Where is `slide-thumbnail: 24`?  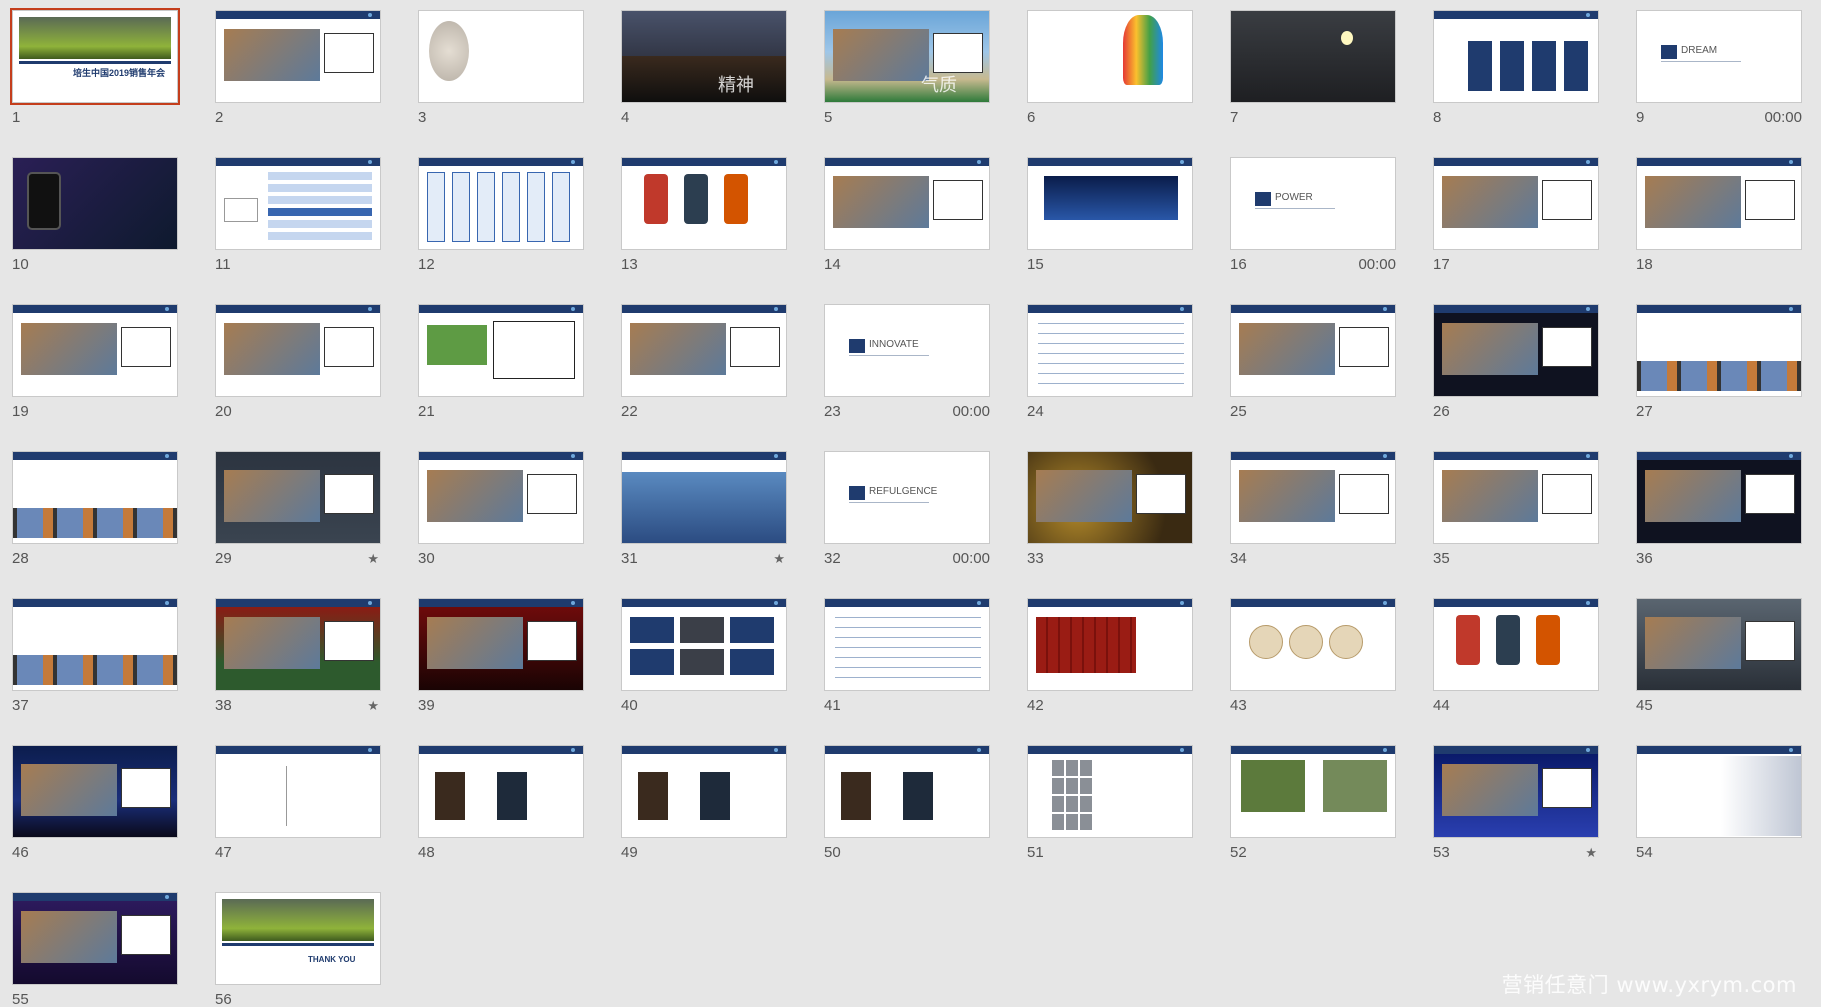 slide-thumbnail: 24 is located at coordinates (1110, 377).